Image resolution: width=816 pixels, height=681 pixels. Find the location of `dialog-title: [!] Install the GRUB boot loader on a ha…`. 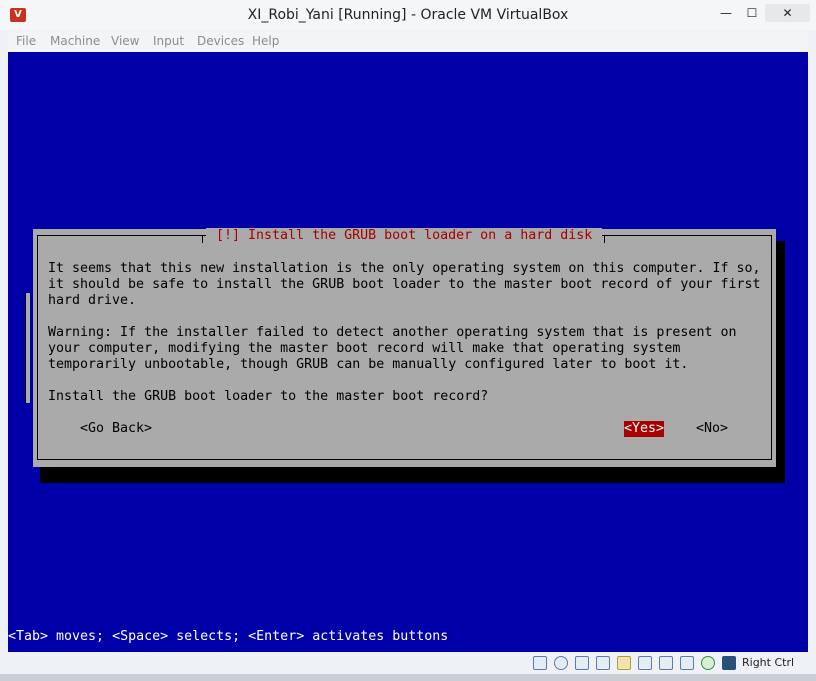

dialog-title: [!] Install the GRUB boot loader on a ha… is located at coordinates (404, 236).